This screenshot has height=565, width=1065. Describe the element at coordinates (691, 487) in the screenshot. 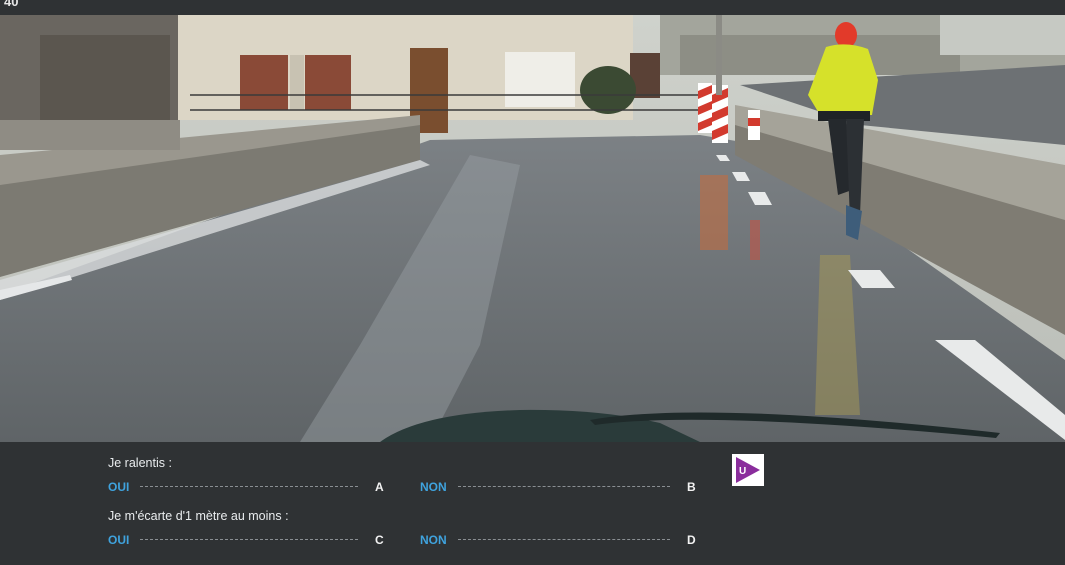

I see `q1-non-letter: B` at that location.